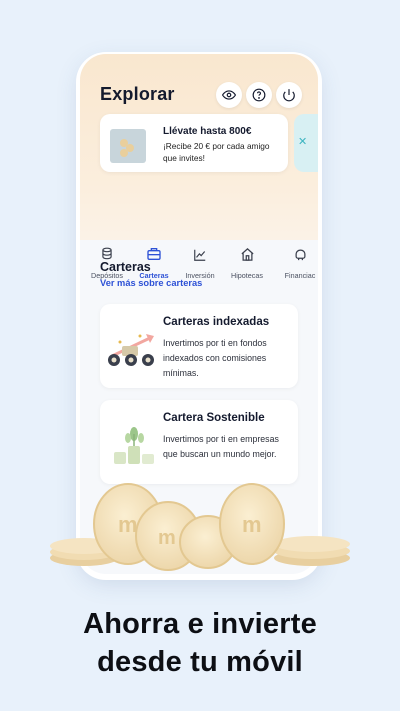  I want to click on visibility-button, so click(229, 95).